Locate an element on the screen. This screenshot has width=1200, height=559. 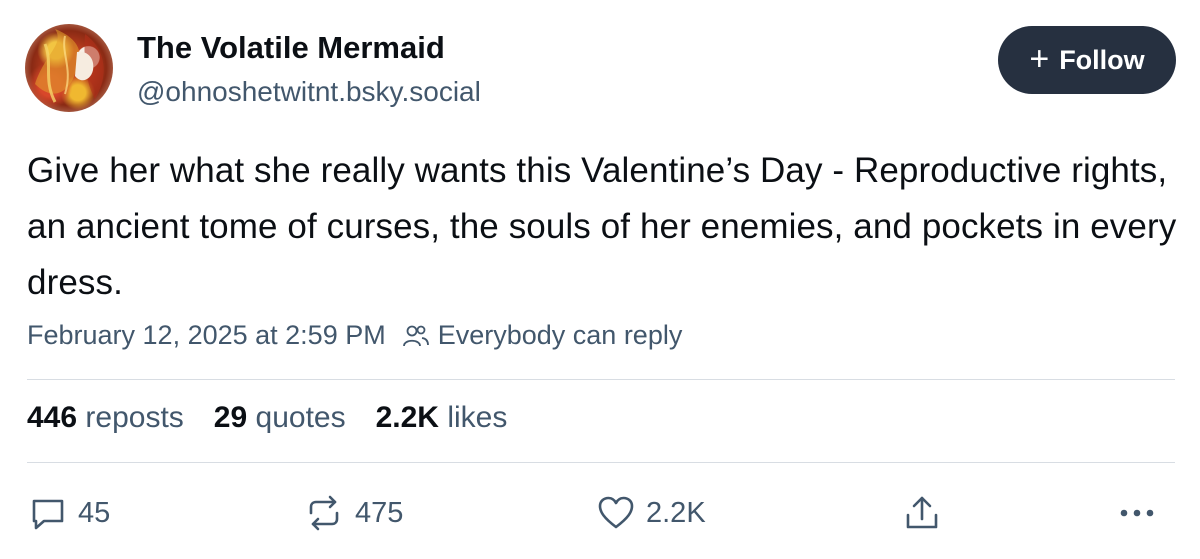
reposts-label: reposts is located at coordinates (134, 417).